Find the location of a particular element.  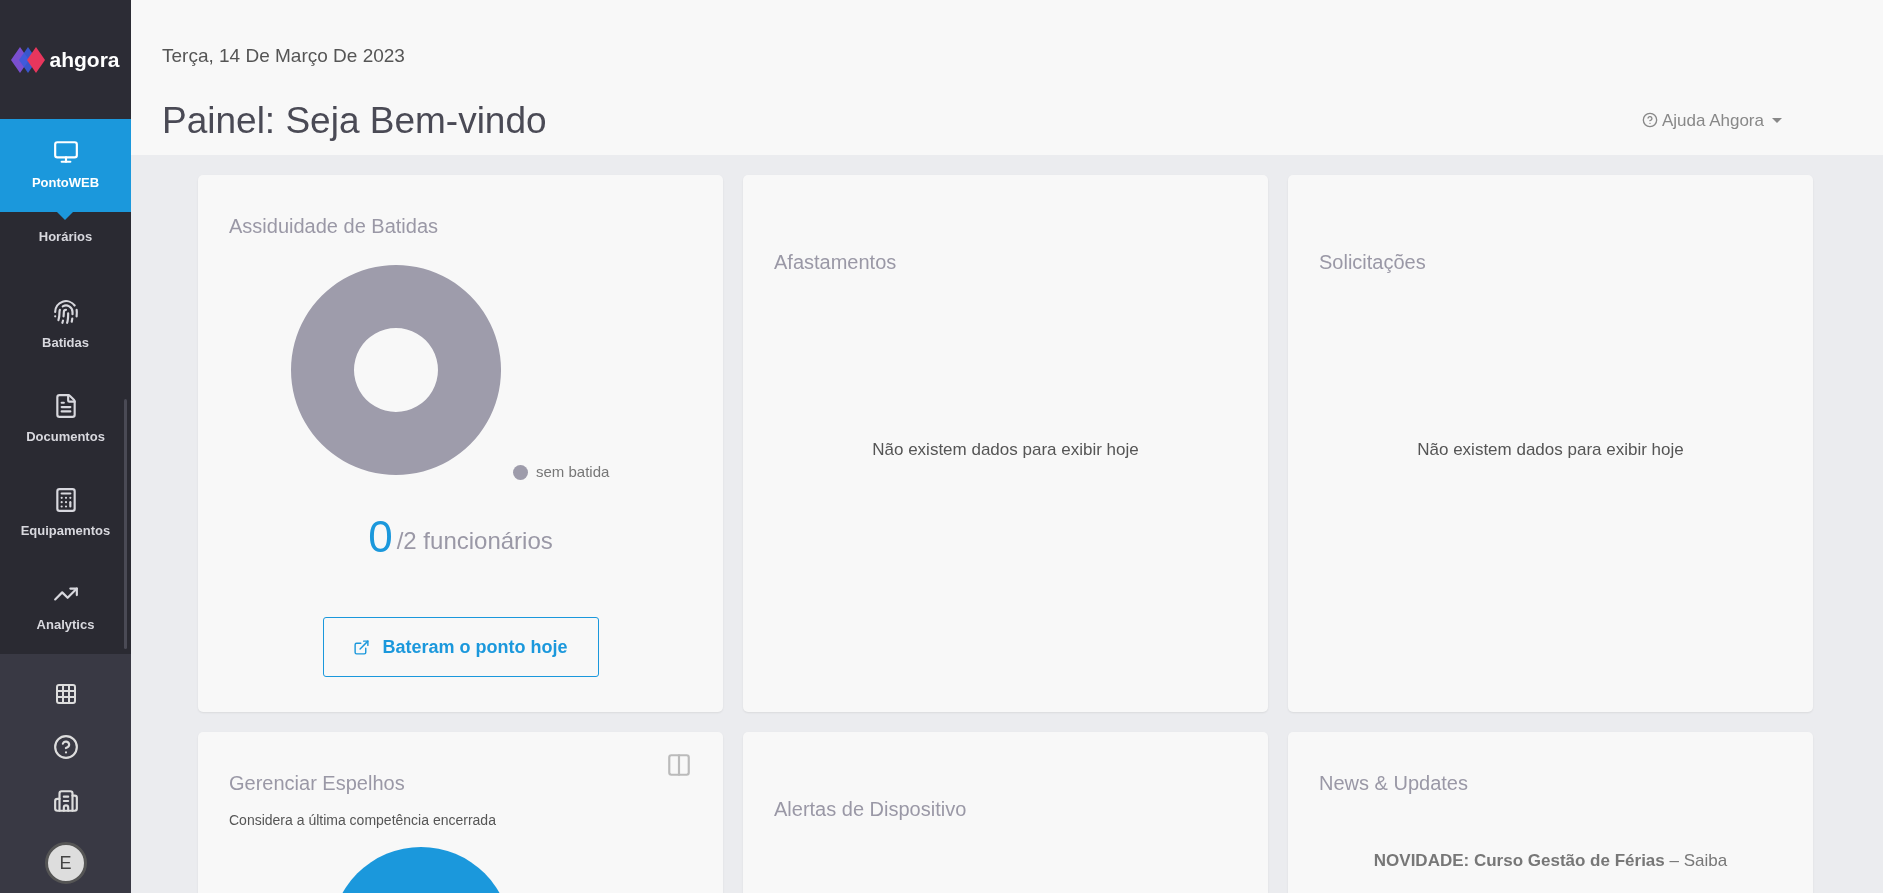

user-avatar: E is located at coordinates (65, 863).